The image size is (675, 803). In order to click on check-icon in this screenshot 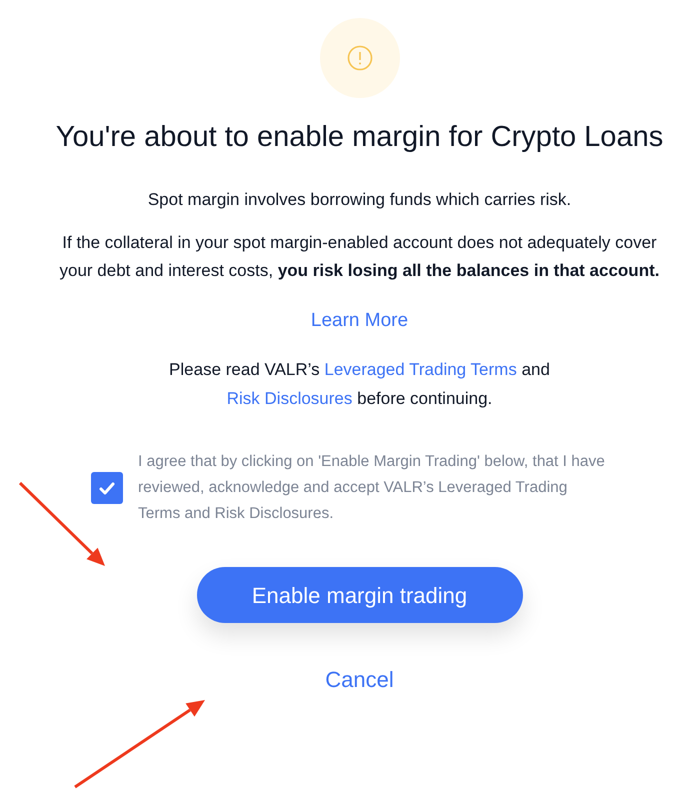, I will do `click(107, 488)`.